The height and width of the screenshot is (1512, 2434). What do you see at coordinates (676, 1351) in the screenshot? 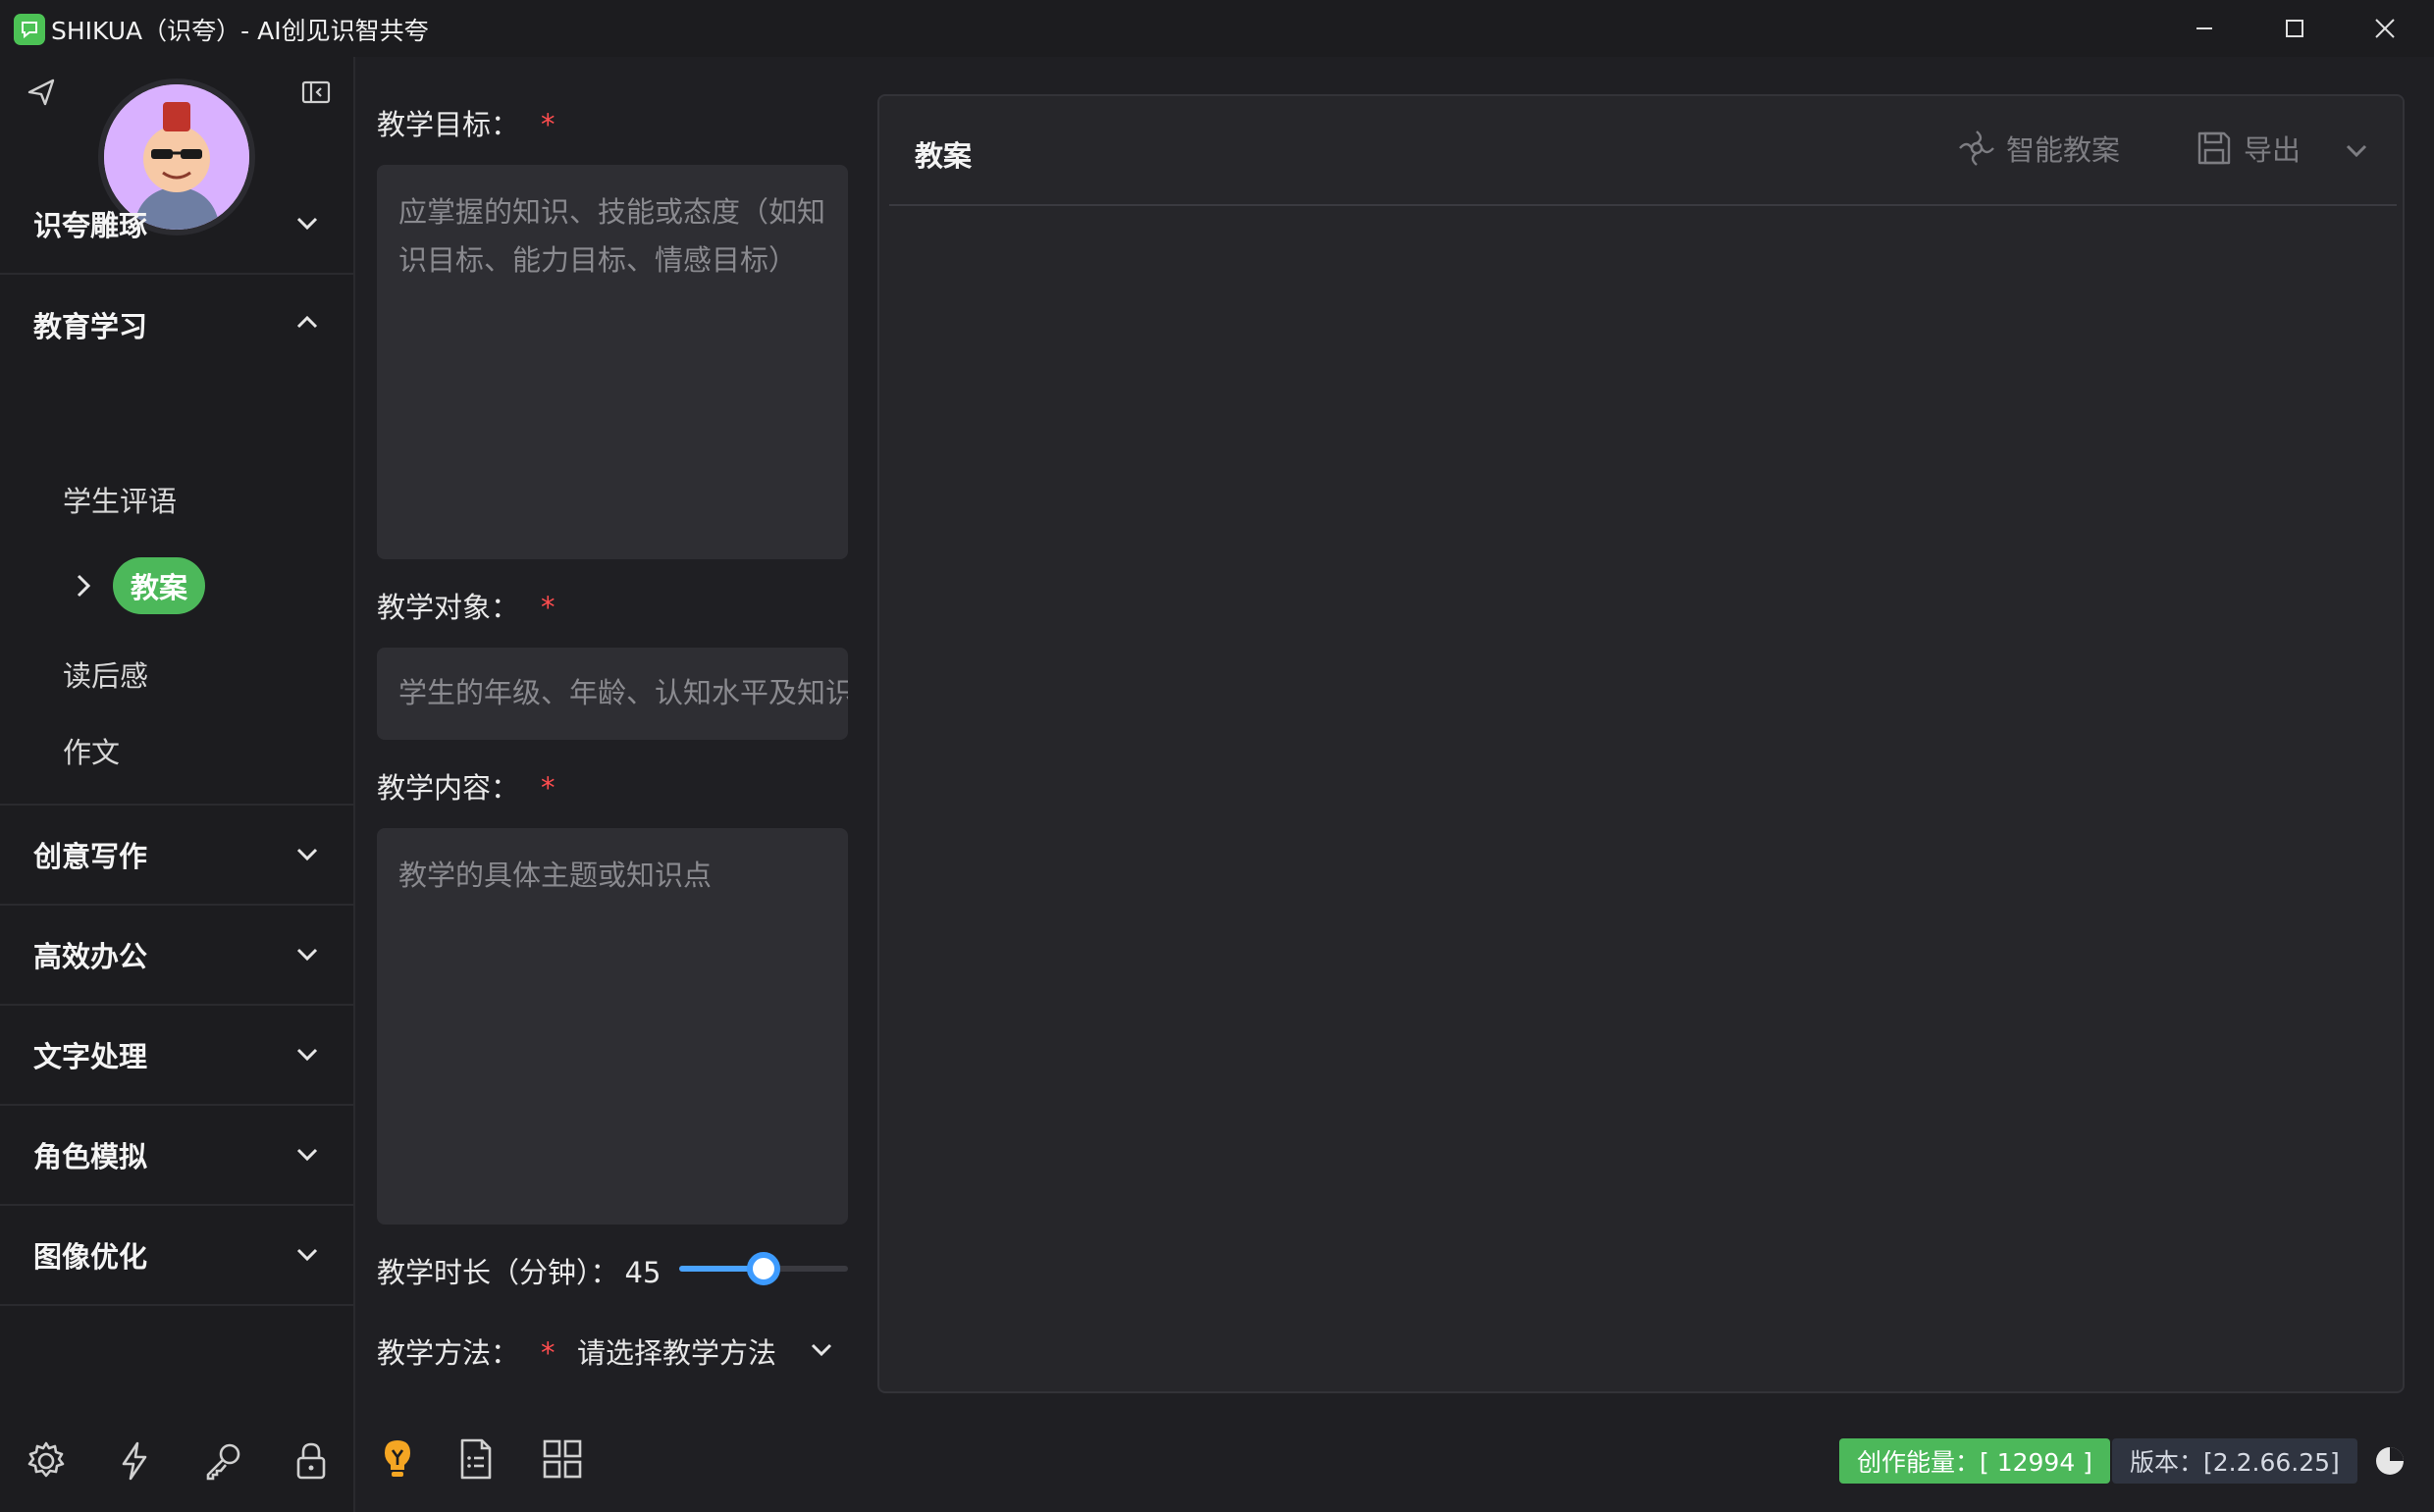
I see `method-select: 请选择教学方法` at bounding box center [676, 1351].